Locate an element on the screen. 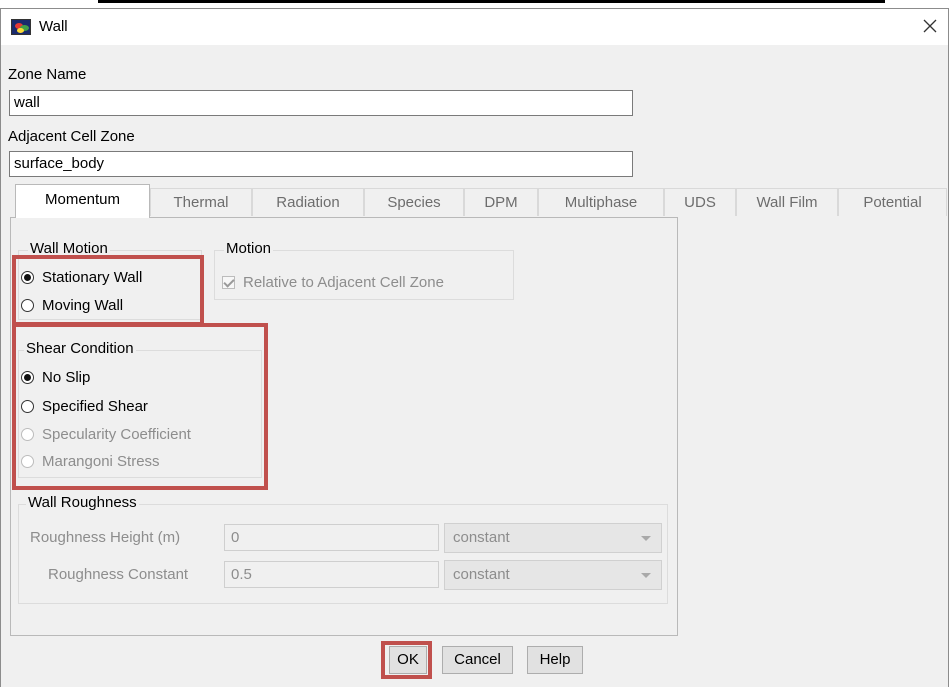  roughness-height-label: Roughness Height (m) is located at coordinates (105, 537).